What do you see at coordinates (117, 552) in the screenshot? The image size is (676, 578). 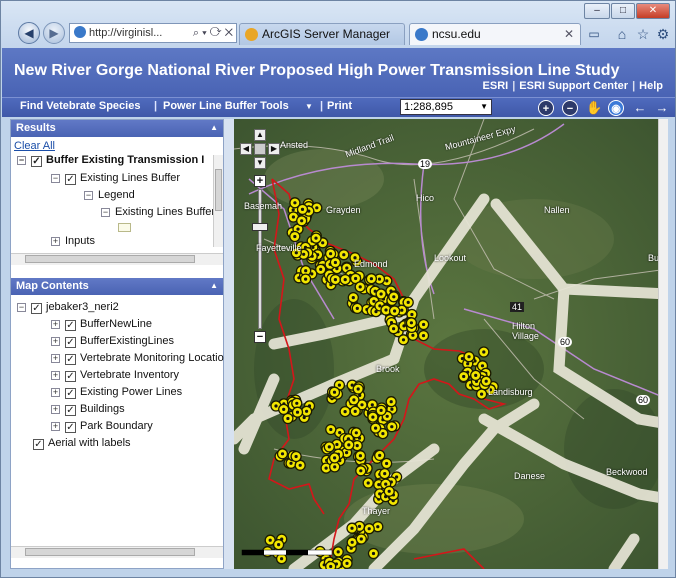 I see `contents-horizontal-scrollbar` at bounding box center [117, 552].